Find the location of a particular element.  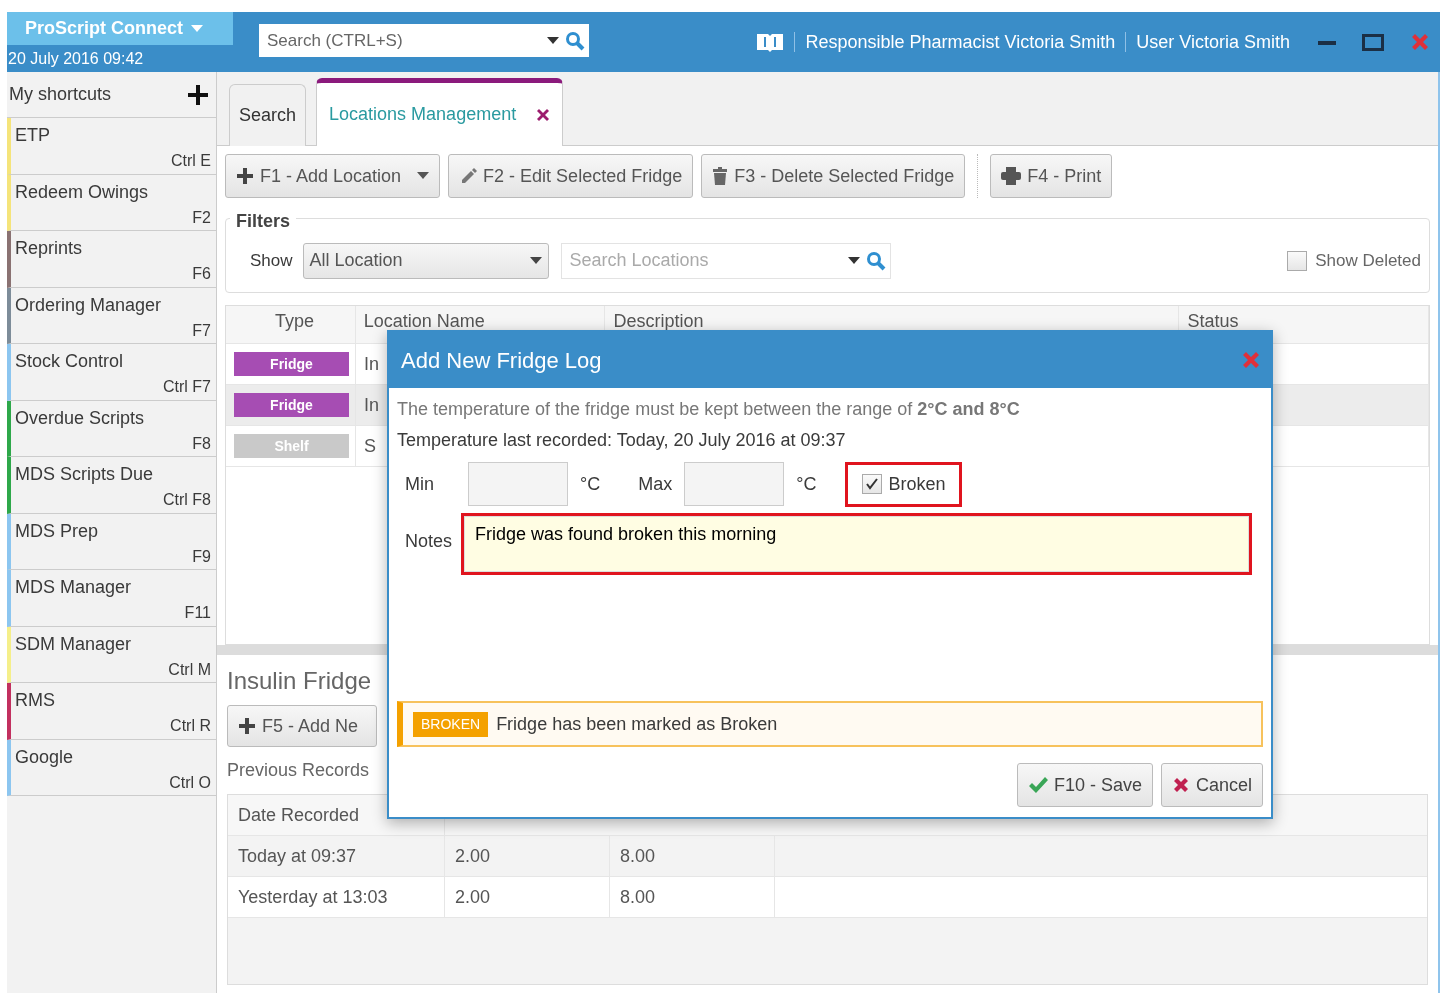

shortcut-label: SDM Manager is located at coordinates (73, 644).